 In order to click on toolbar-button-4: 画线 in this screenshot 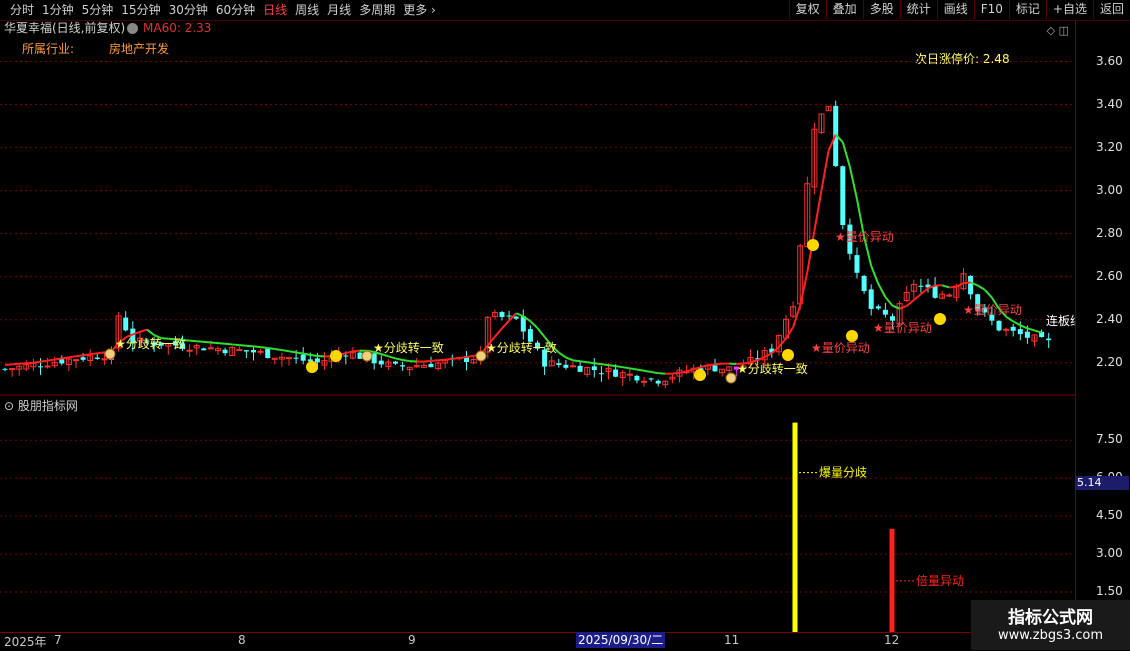, I will do `click(955, 9)`.